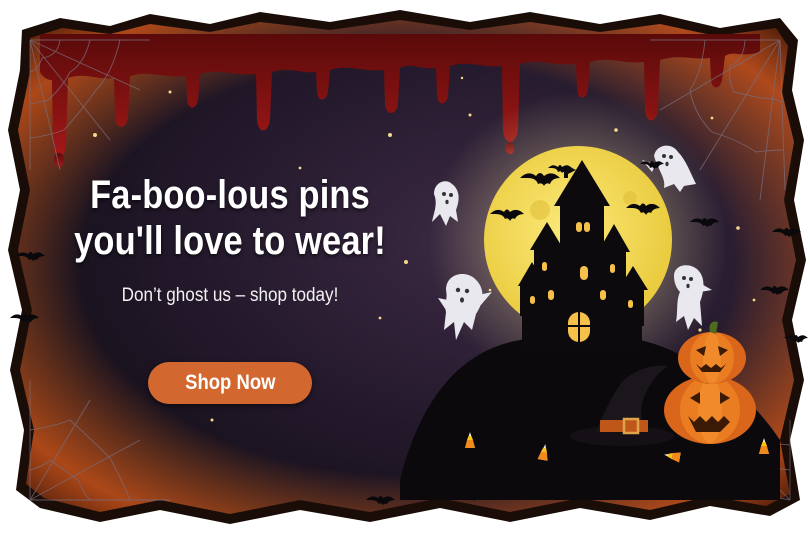 The width and height of the screenshot is (810, 540). What do you see at coordinates (230, 295) in the screenshot?
I see `subheadline: Don’t ghost us – shop today!` at bounding box center [230, 295].